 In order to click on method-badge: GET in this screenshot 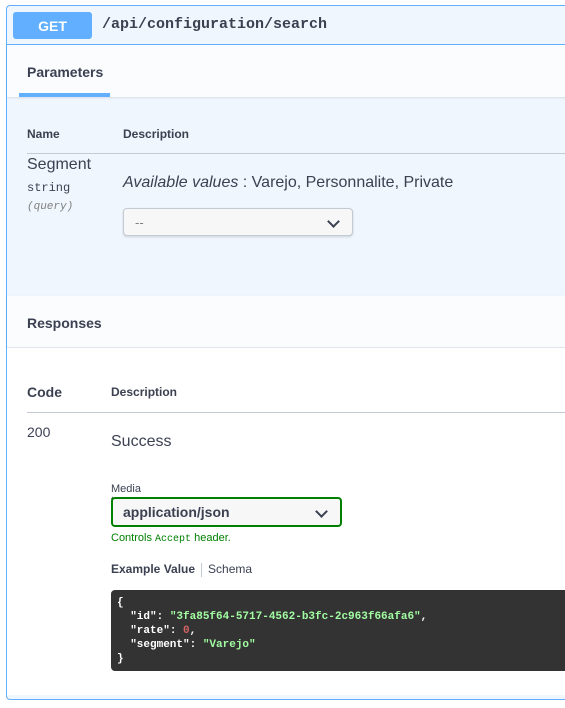, I will do `click(52, 25)`.